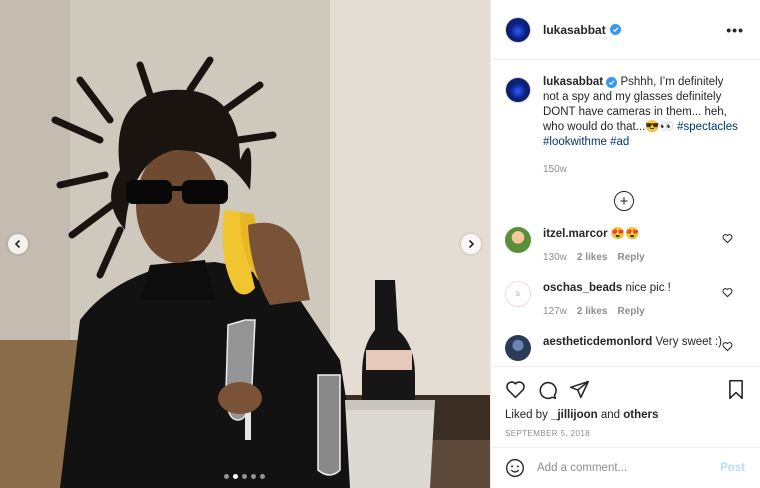  What do you see at coordinates (735, 30) in the screenshot?
I see `more-options-icon: •••` at bounding box center [735, 30].